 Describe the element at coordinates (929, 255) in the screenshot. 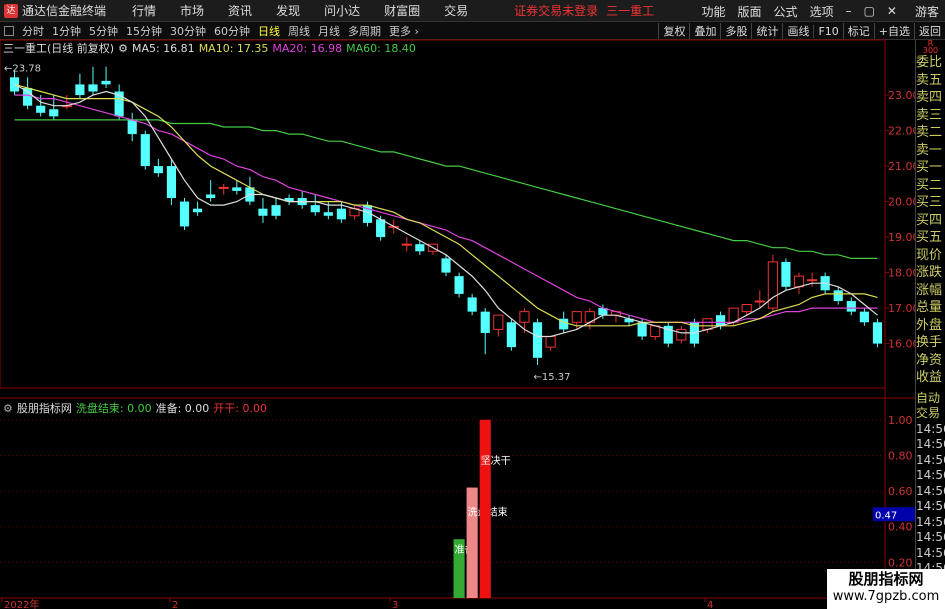

I see `side-panel-item-11: 现价` at that location.